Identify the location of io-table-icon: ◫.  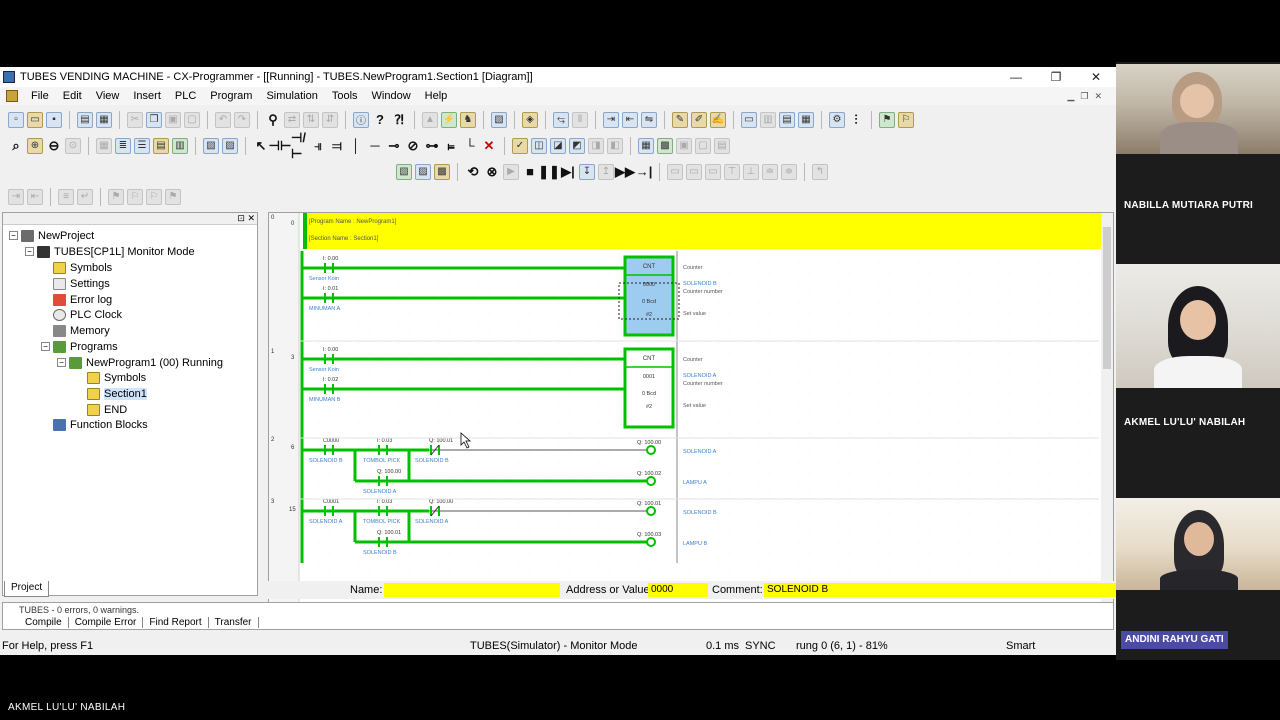
(539, 145).